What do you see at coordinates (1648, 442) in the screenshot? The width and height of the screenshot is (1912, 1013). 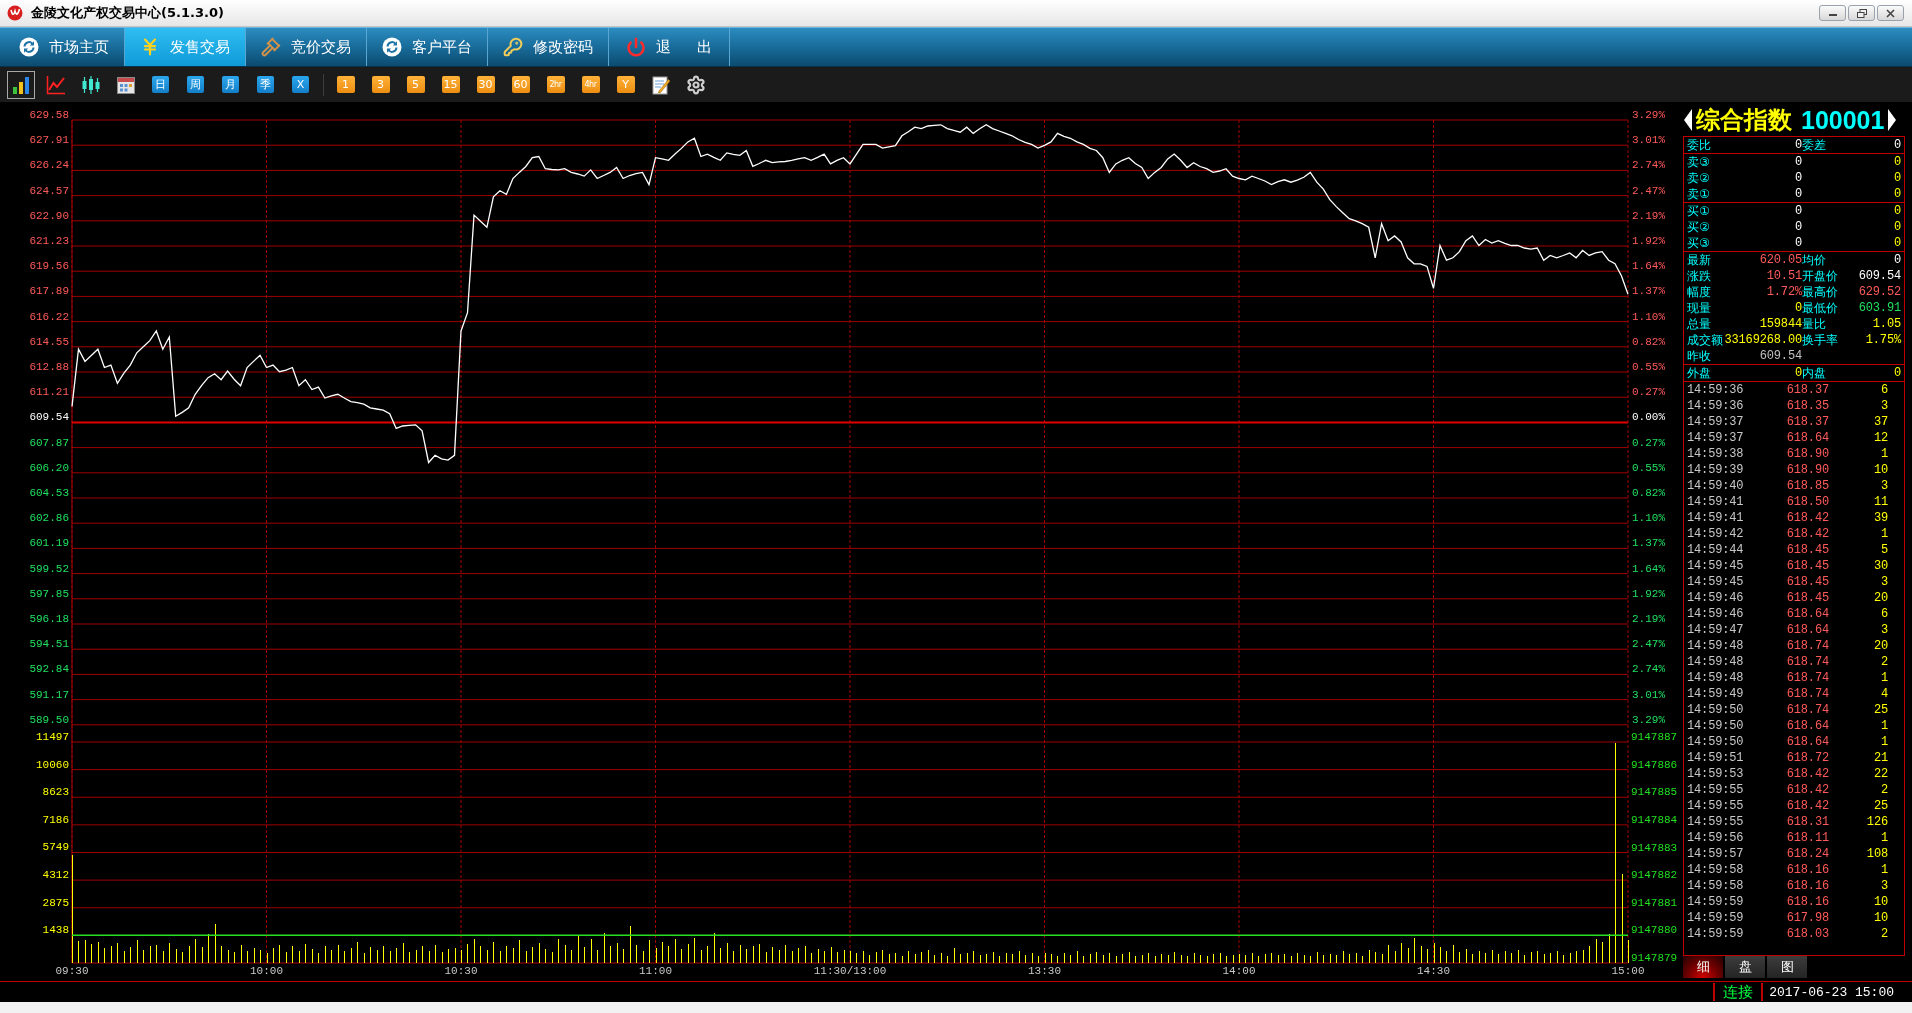 I see `percent-axis-label: 0.27%` at bounding box center [1648, 442].